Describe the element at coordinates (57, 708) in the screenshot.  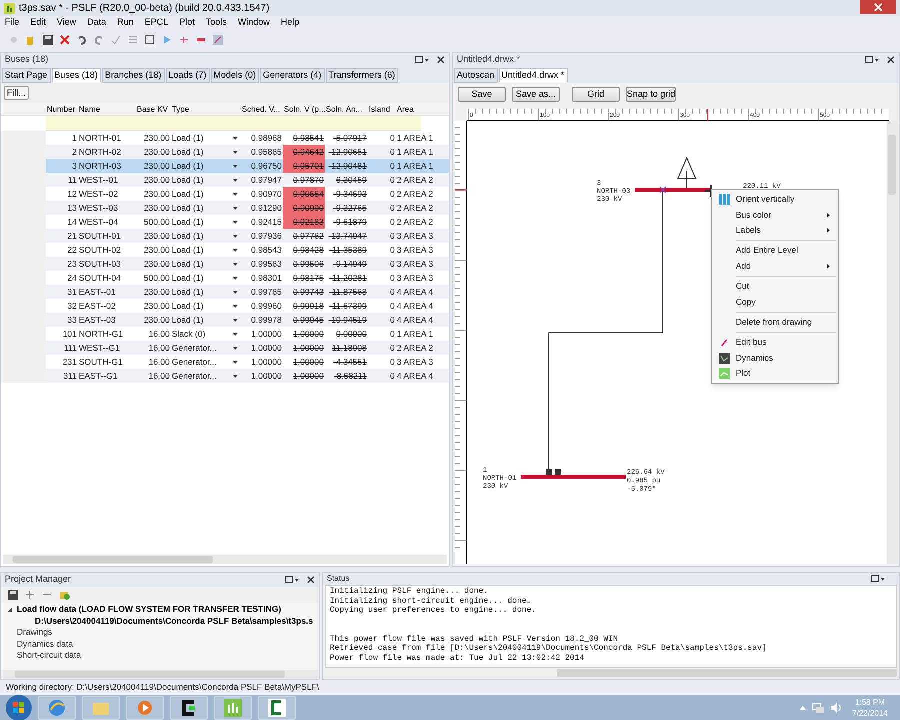
I see `globe-icon` at that location.